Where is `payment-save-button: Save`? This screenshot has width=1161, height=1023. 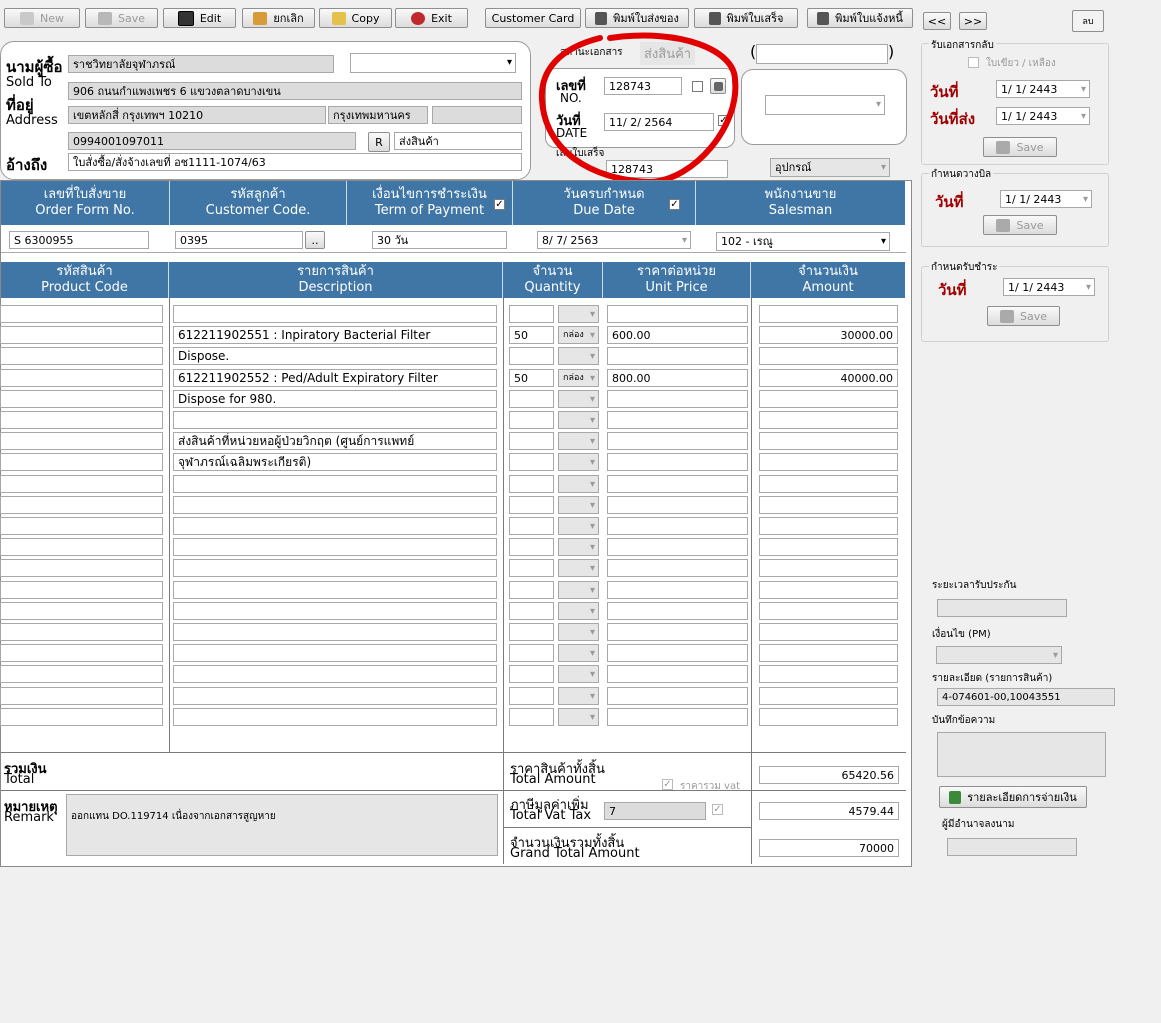
payment-save-button: Save is located at coordinates (1023, 316).